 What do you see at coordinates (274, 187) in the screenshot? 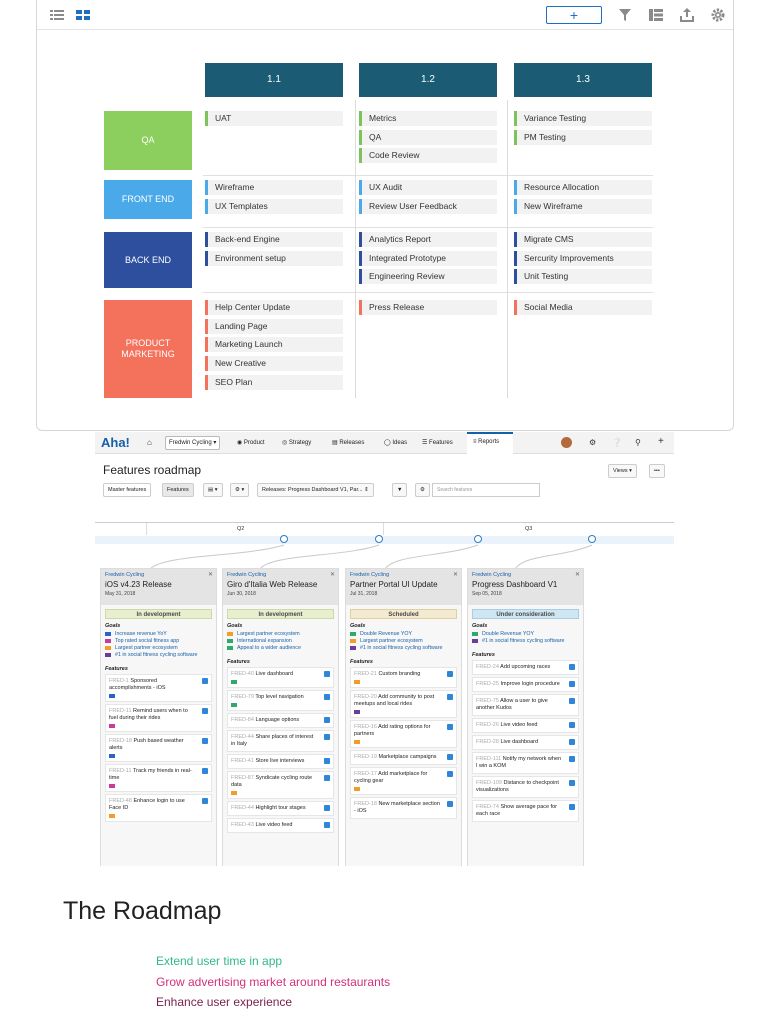
I see `feature-card: Wireframe` at bounding box center [274, 187].